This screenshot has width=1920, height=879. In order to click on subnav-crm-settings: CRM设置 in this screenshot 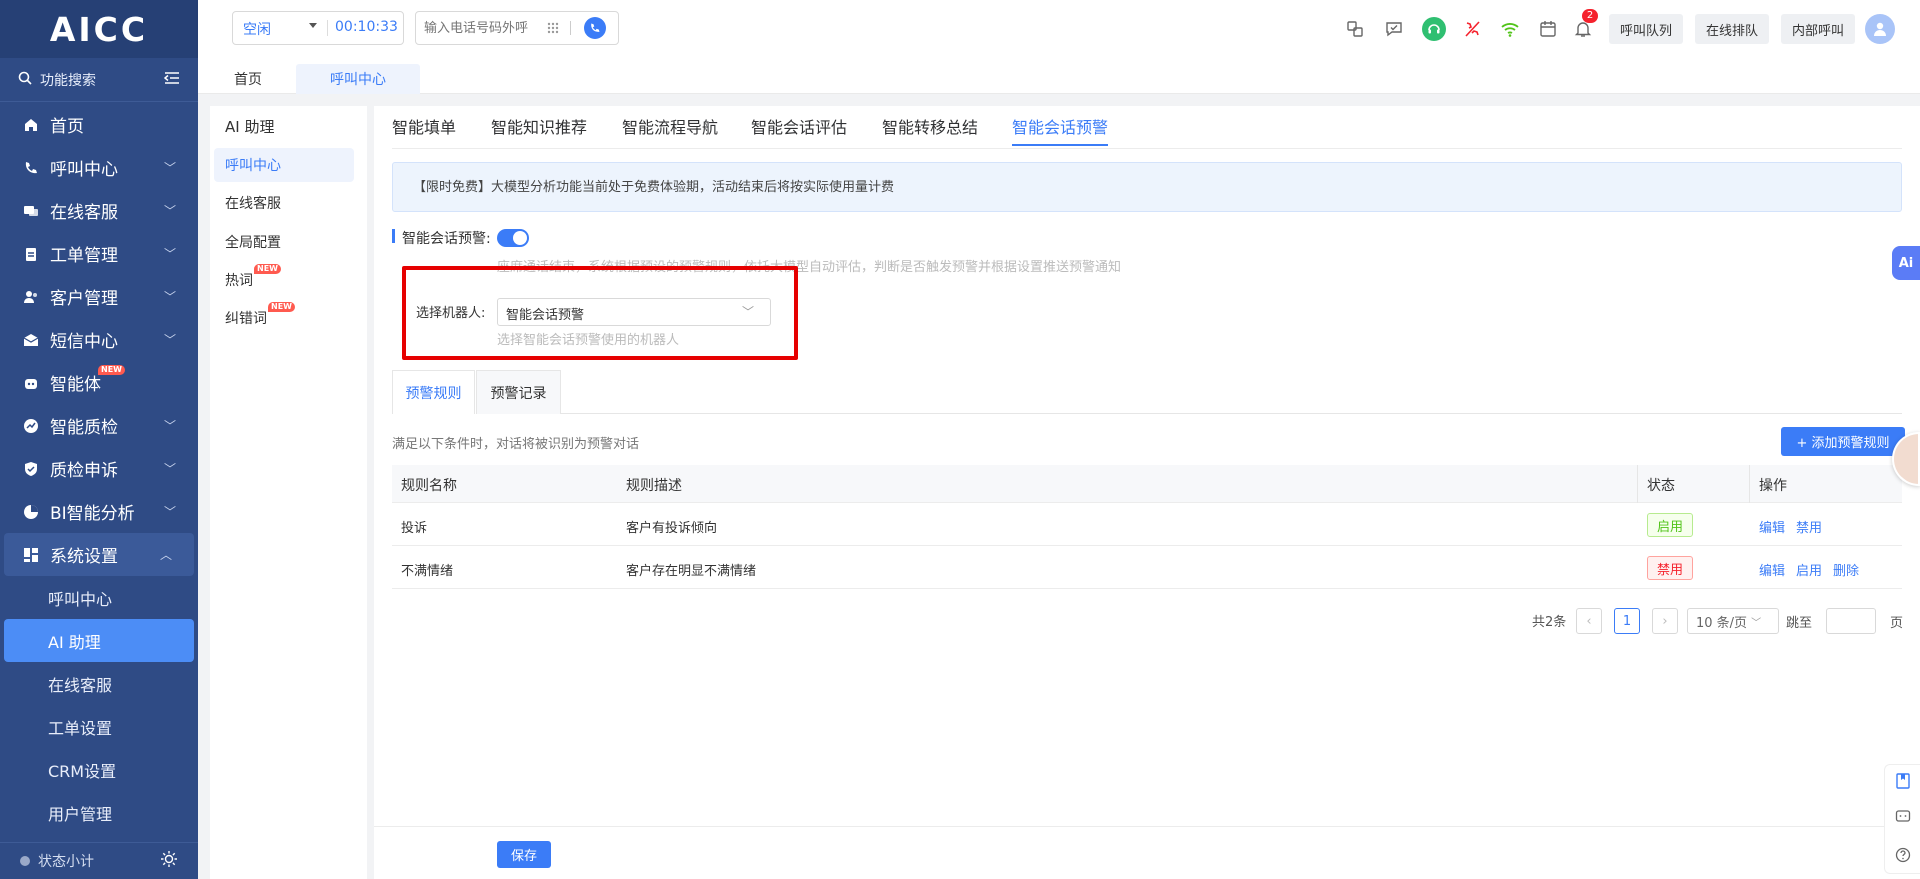, I will do `click(99, 769)`.